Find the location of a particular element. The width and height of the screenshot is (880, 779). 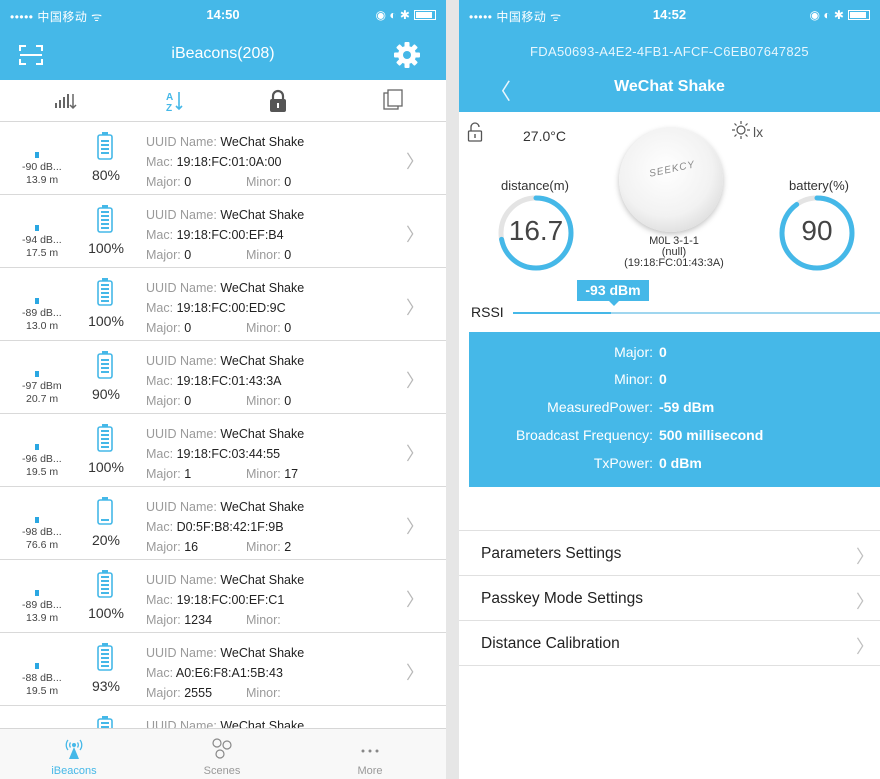

mac-address: 19:18:FC:03:44:55 is located at coordinates (228, 454).